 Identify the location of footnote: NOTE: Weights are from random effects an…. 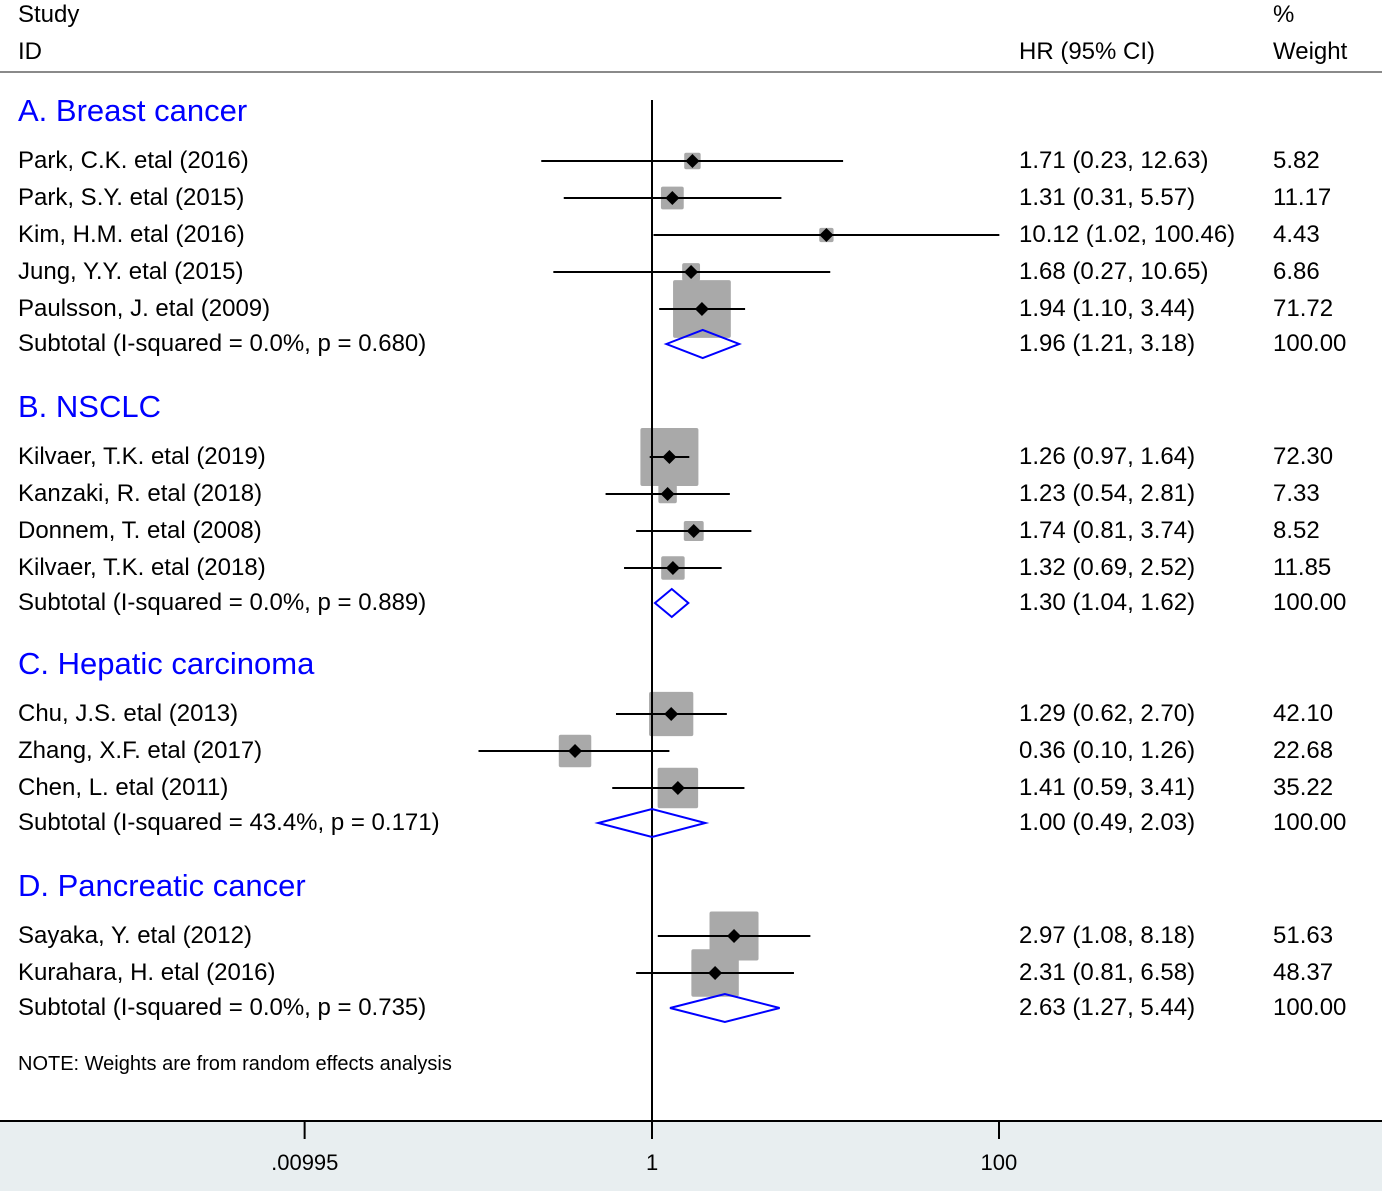
(235, 1064).